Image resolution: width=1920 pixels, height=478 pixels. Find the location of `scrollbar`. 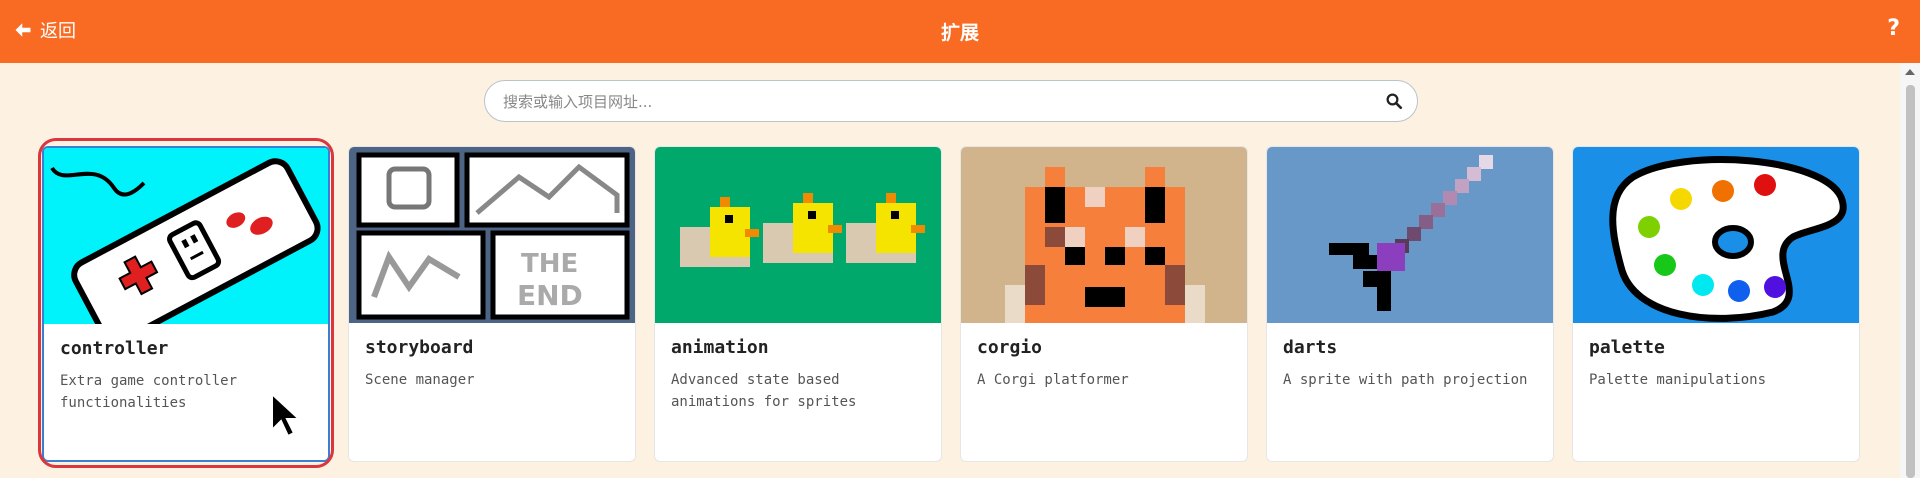

scrollbar is located at coordinates (1910, 270).